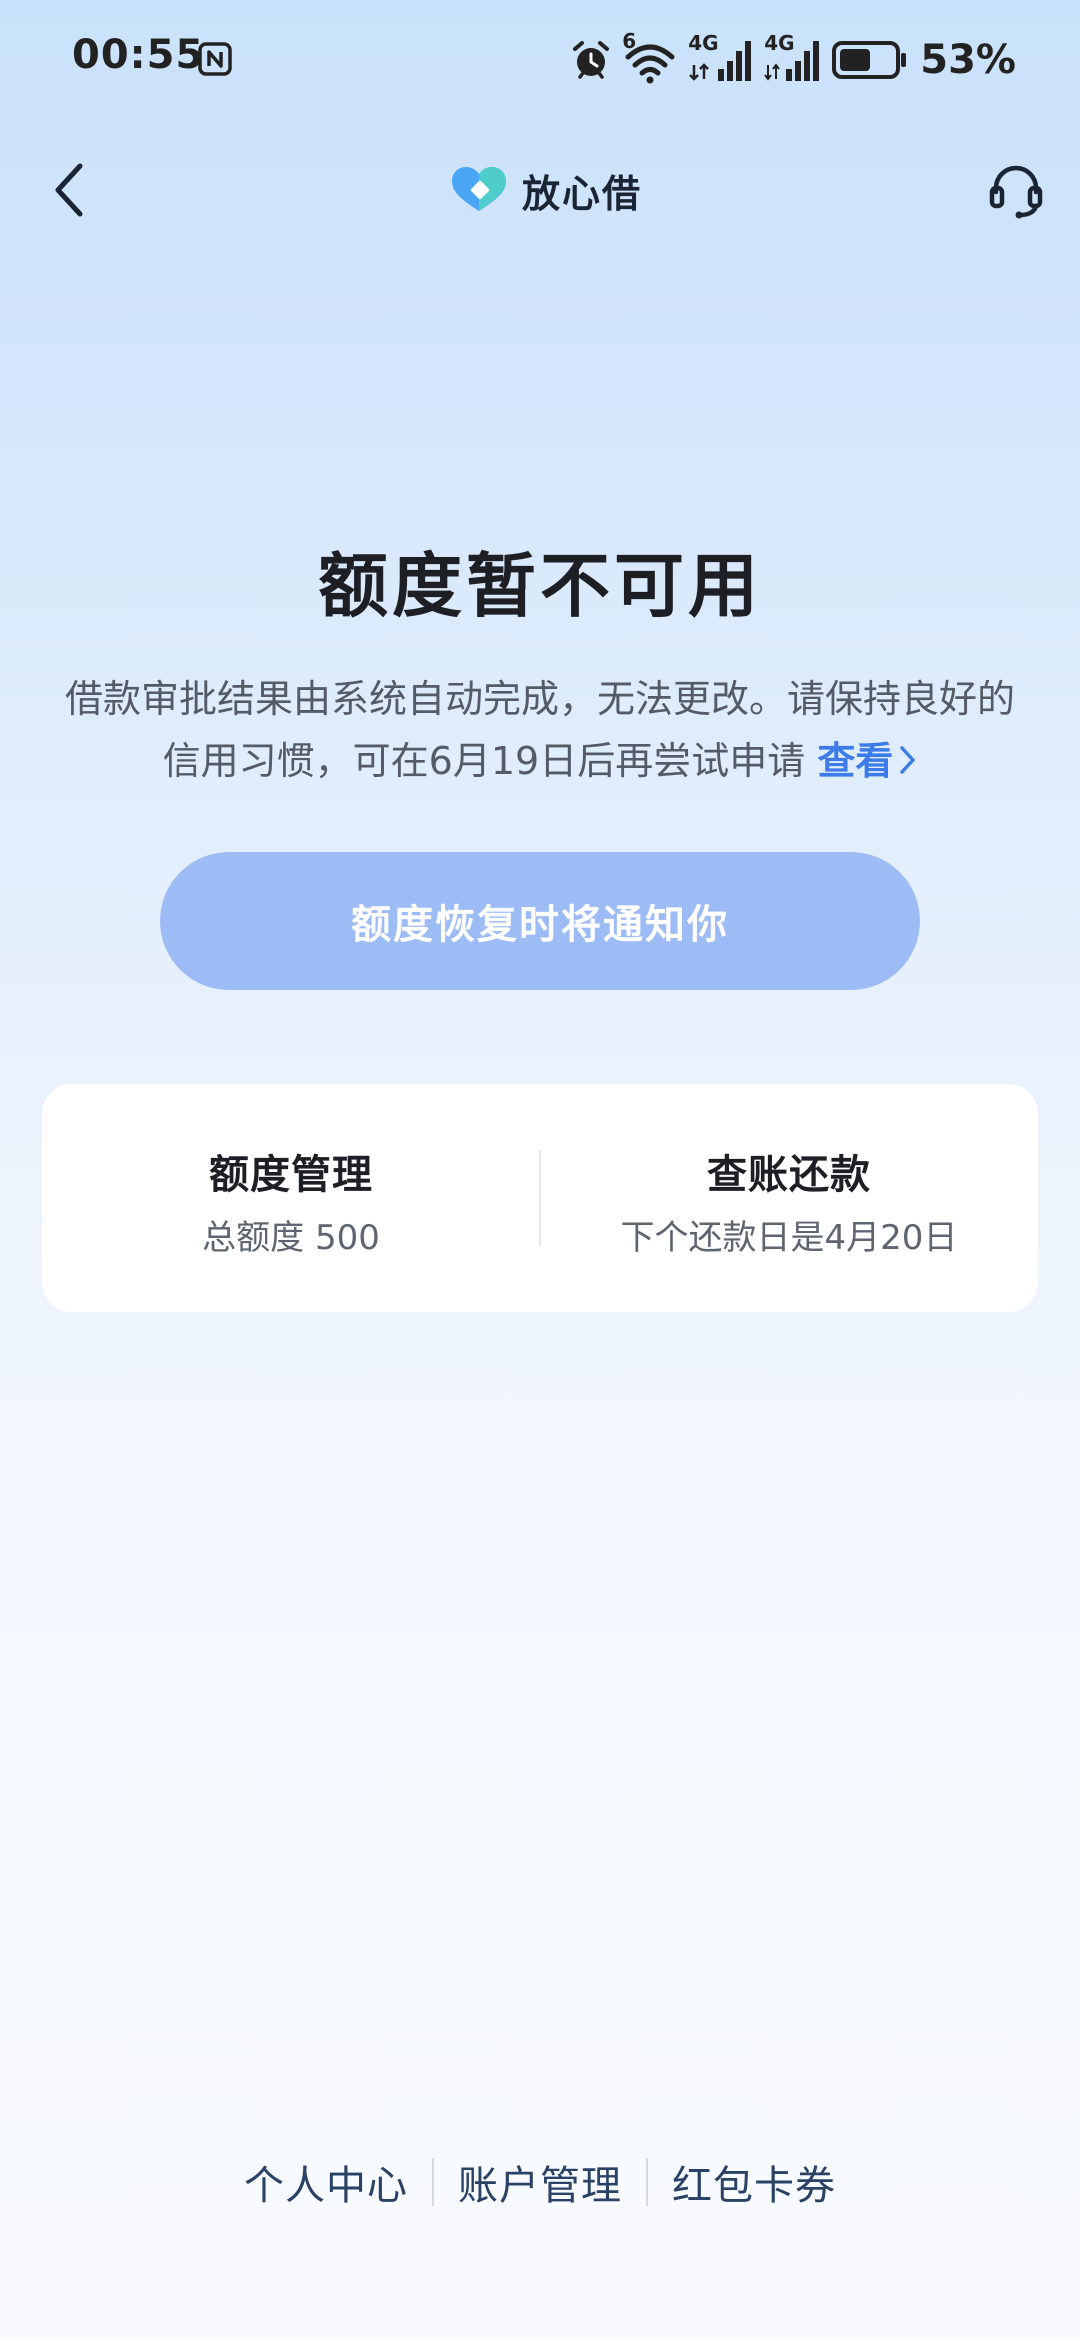  What do you see at coordinates (855, 761) in the screenshot?
I see `view-link-label: 查看` at bounding box center [855, 761].